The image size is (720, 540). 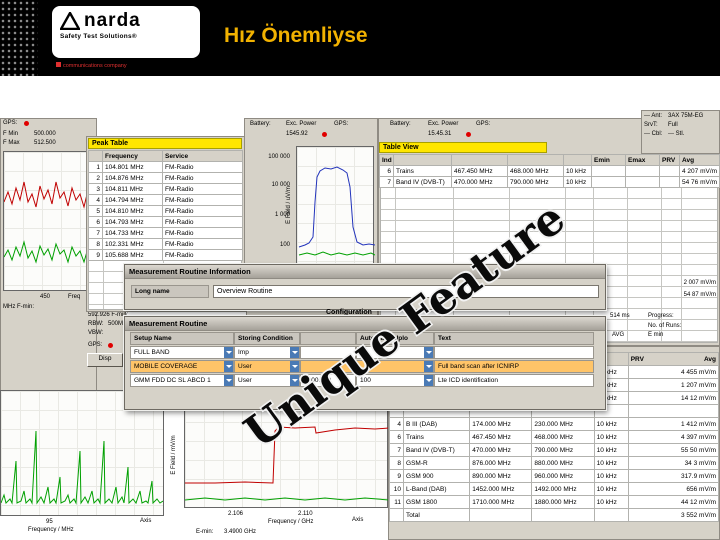 I want to click on page-title: Hız Önemliyse, so click(x=296, y=35).